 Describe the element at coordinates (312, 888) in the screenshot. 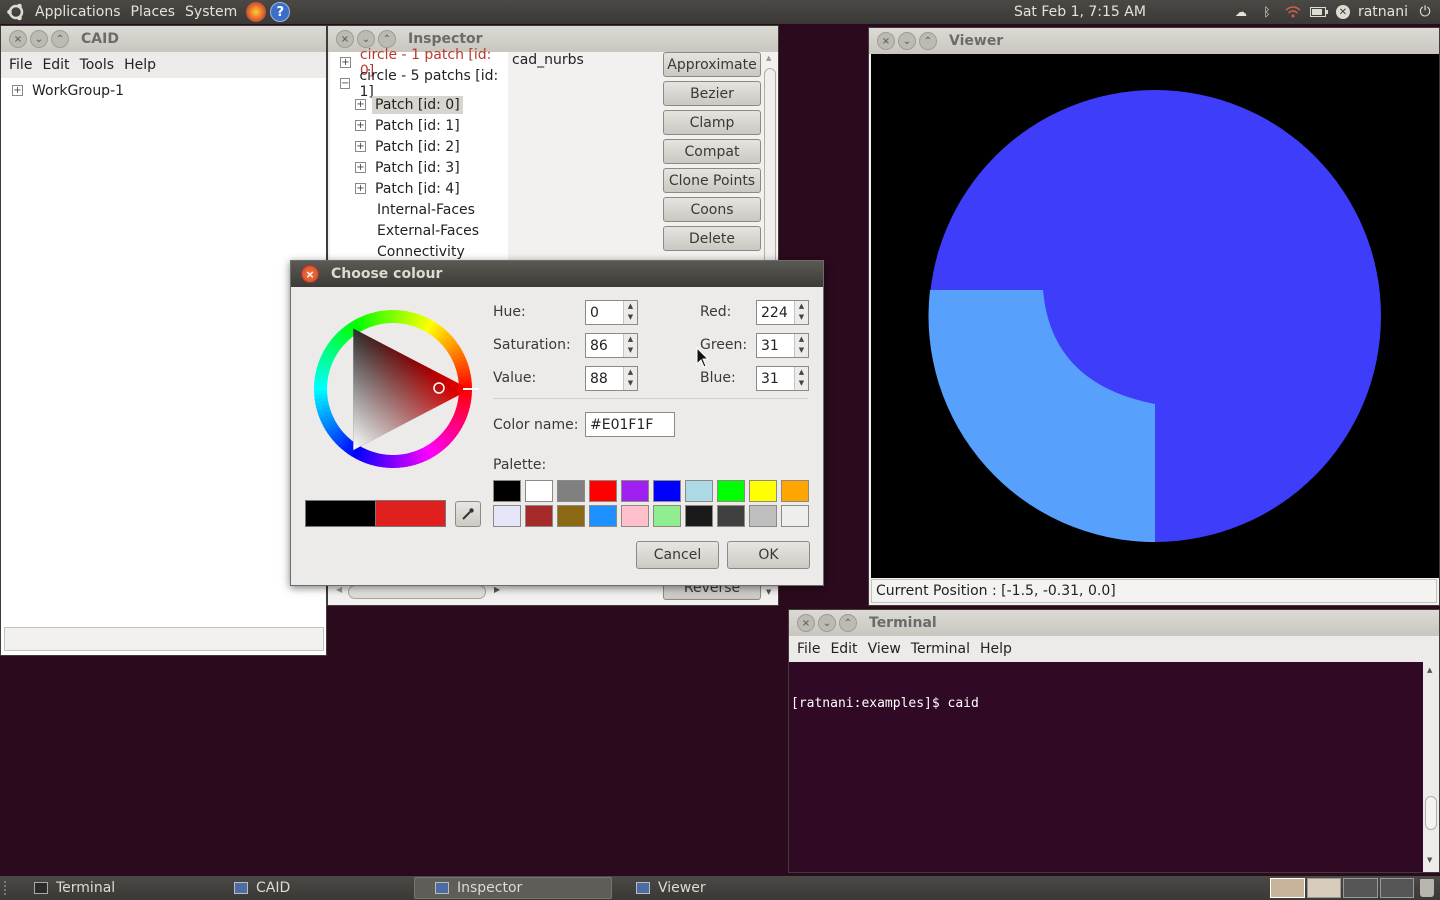

I see `task-caid: CAID` at that location.